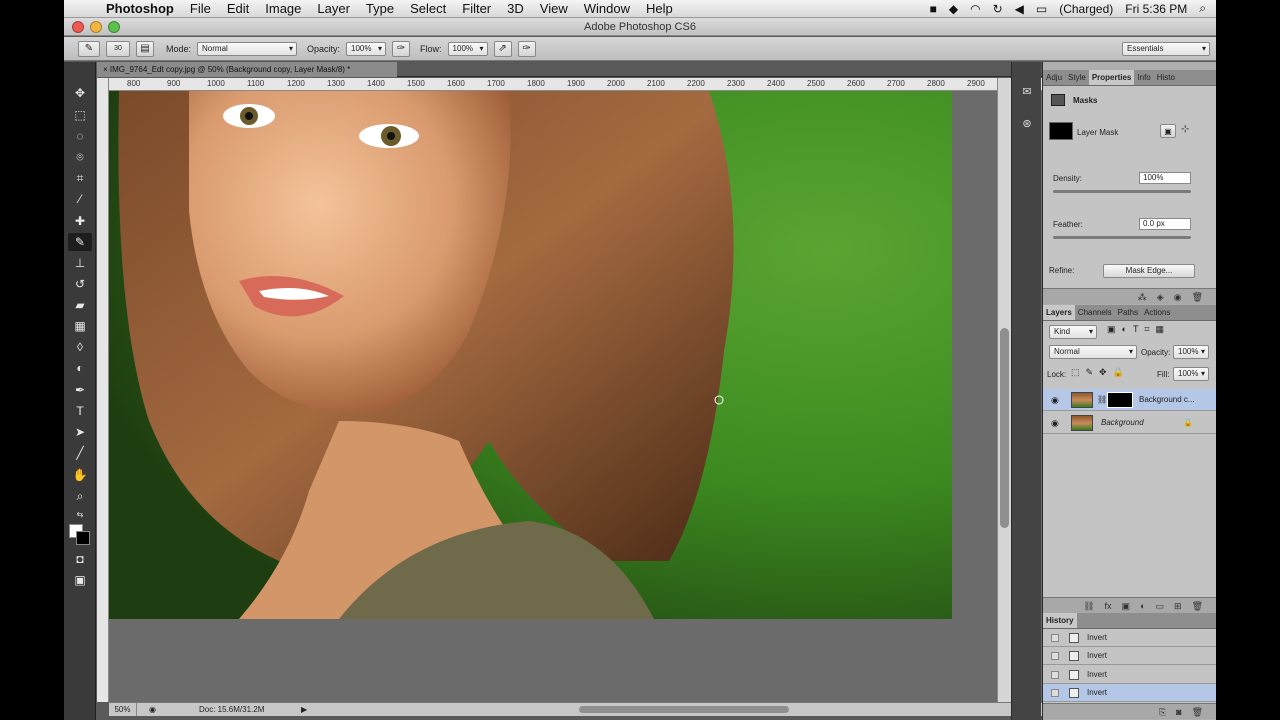 This screenshot has height=720, width=1280. I want to click on zoom-window-button, so click(114, 27).